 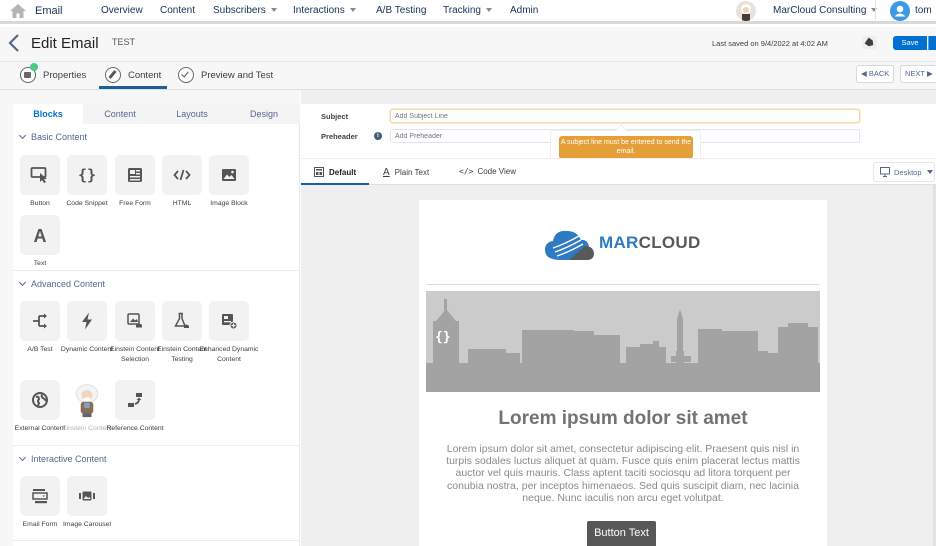 What do you see at coordinates (879, 73) in the screenshot?
I see `back-label: BACK` at bounding box center [879, 73].